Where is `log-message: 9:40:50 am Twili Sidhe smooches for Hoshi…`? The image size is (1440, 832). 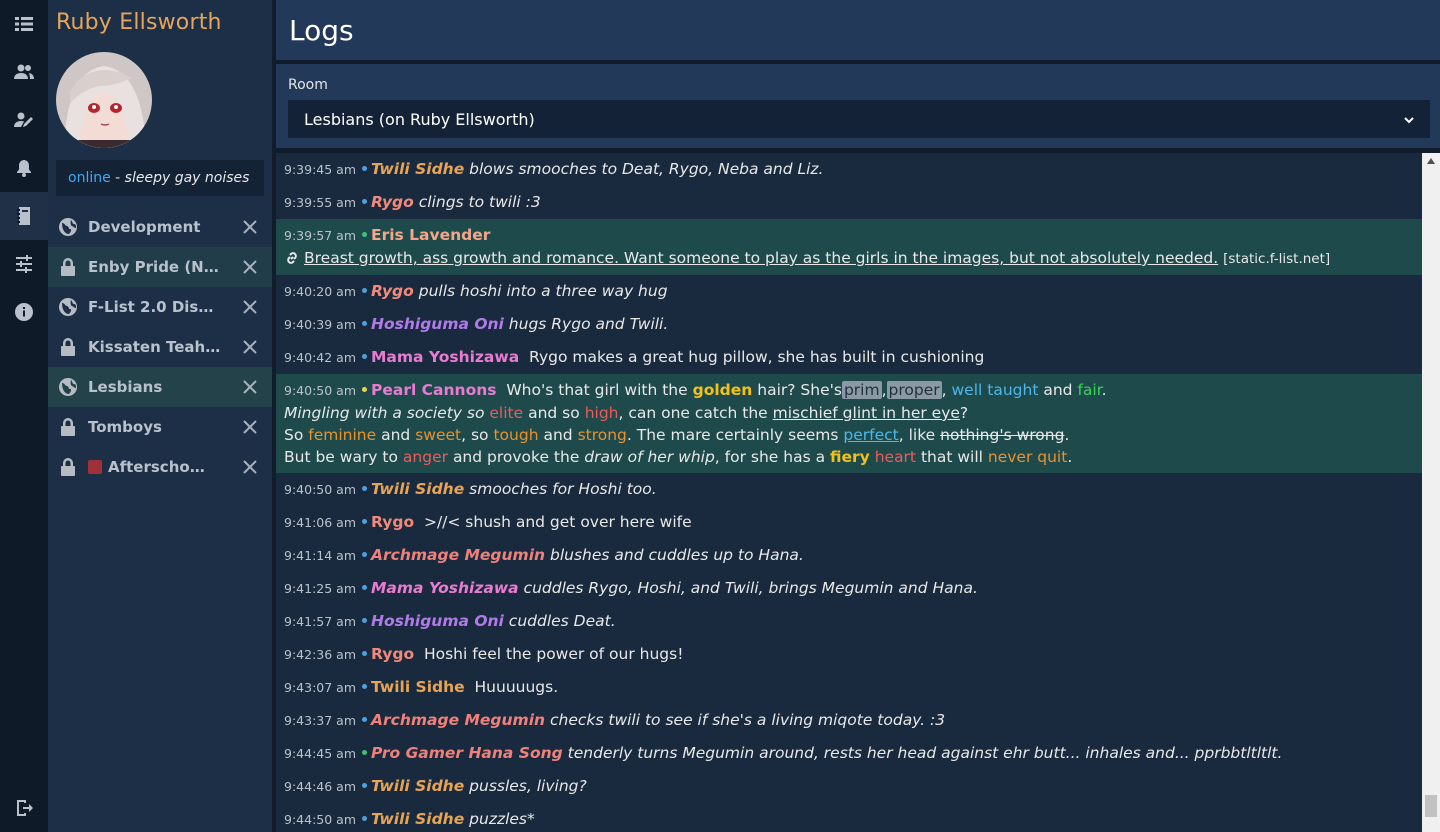
log-message: 9:40:50 am Twili Sidhe smooches for Hoshi… is located at coordinates (849, 489).